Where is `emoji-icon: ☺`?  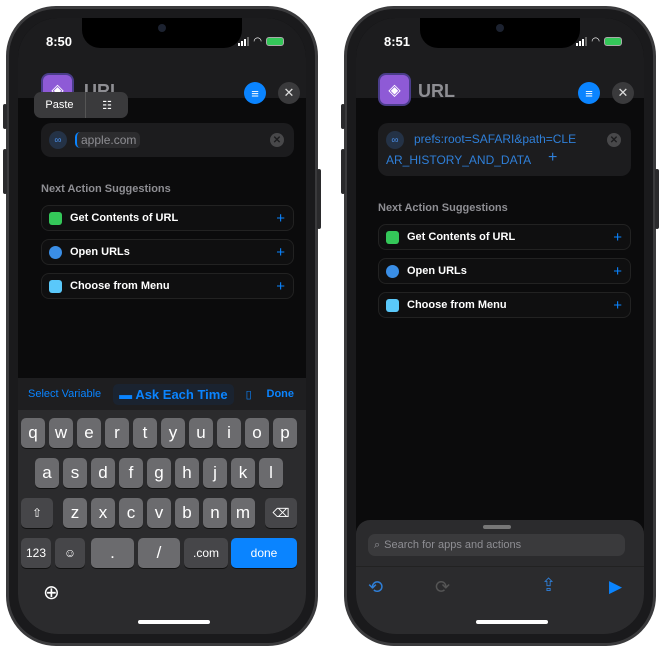
emoji-icon: ☺ is located at coordinates (70, 553).